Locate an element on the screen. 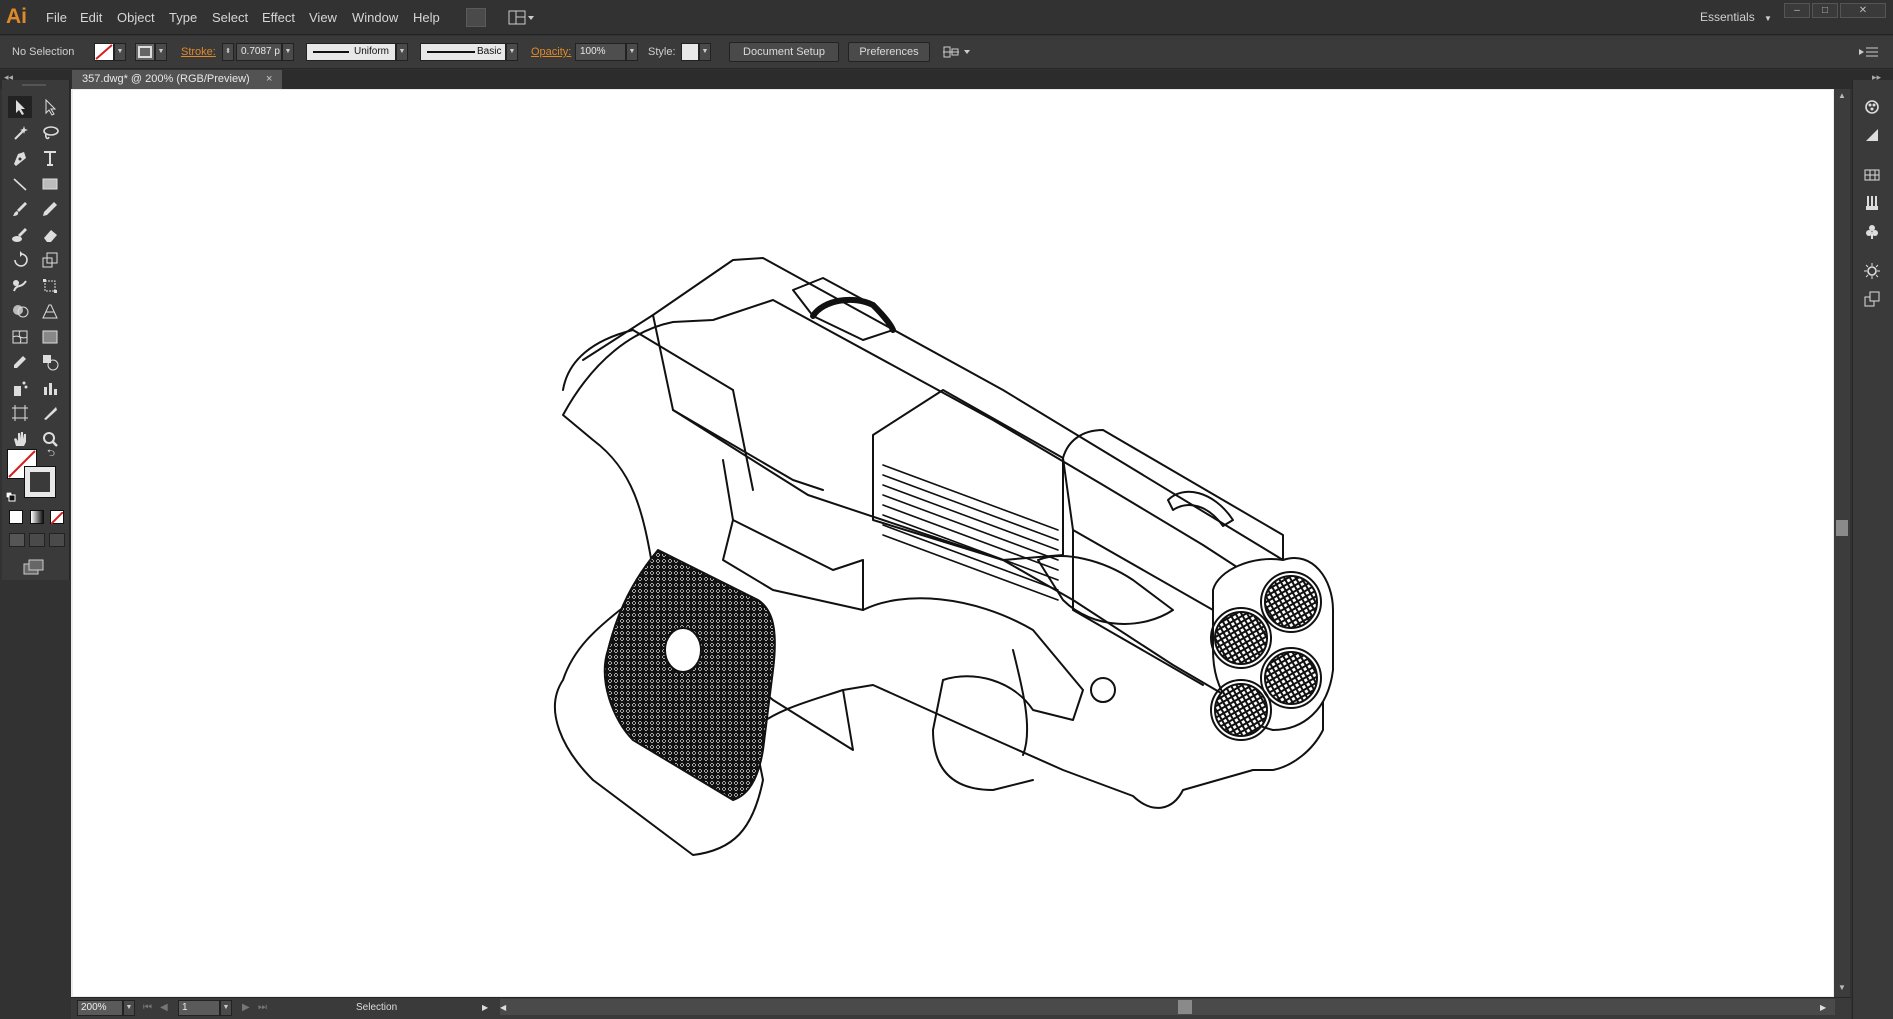 Image resolution: width=1893 pixels, height=1019 pixels. rotate-tool-button is located at coordinates (20, 260).